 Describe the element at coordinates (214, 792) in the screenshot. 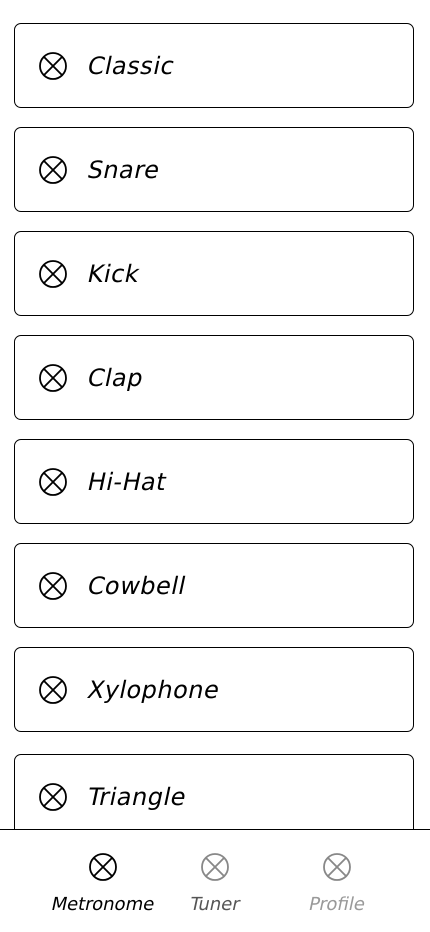

I see `sound-item-triangle: Triangle` at that location.